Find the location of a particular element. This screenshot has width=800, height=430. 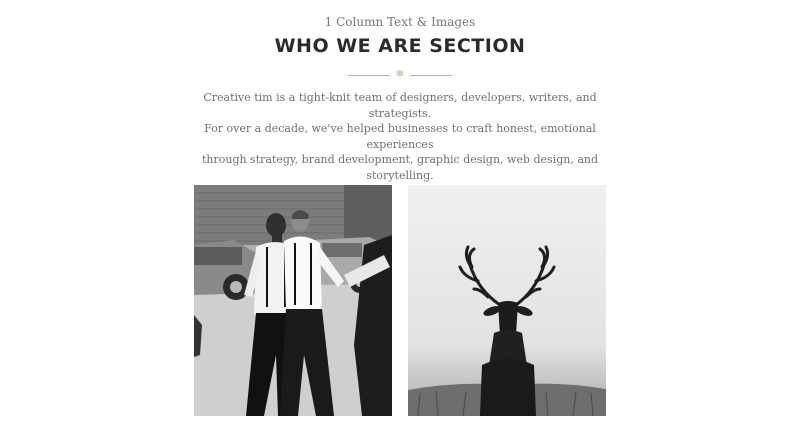

asterisk-icon: ✻ is located at coordinates (400, 74).